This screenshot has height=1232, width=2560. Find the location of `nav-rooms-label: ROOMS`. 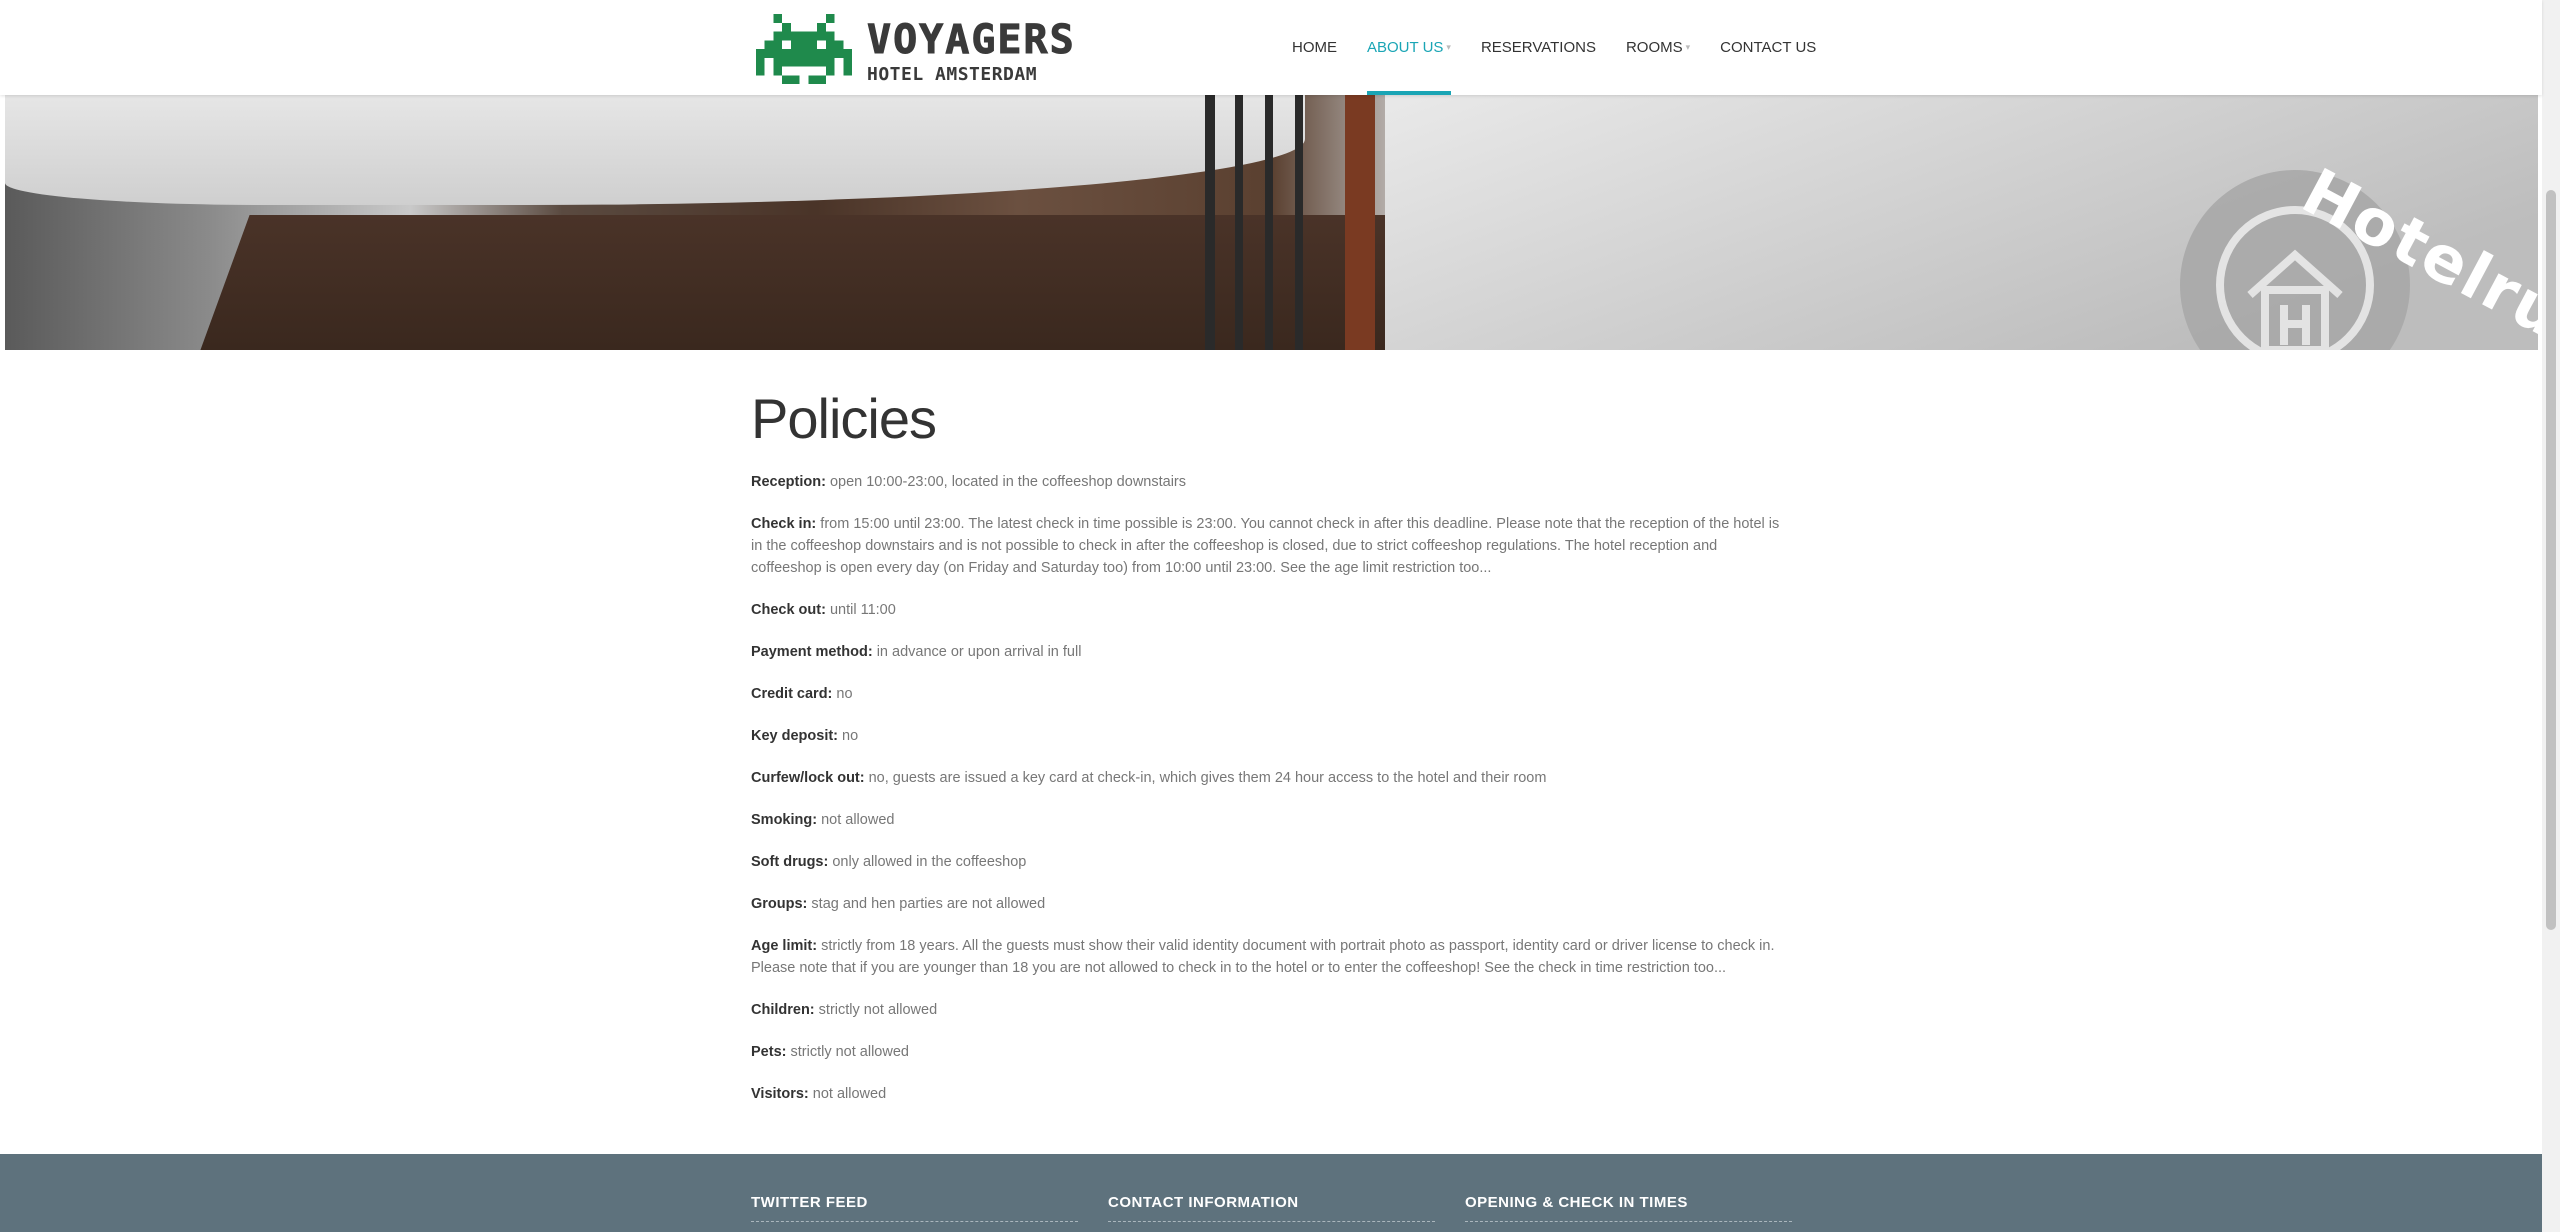

nav-rooms-label: ROOMS is located at coordinates (1654, 47).